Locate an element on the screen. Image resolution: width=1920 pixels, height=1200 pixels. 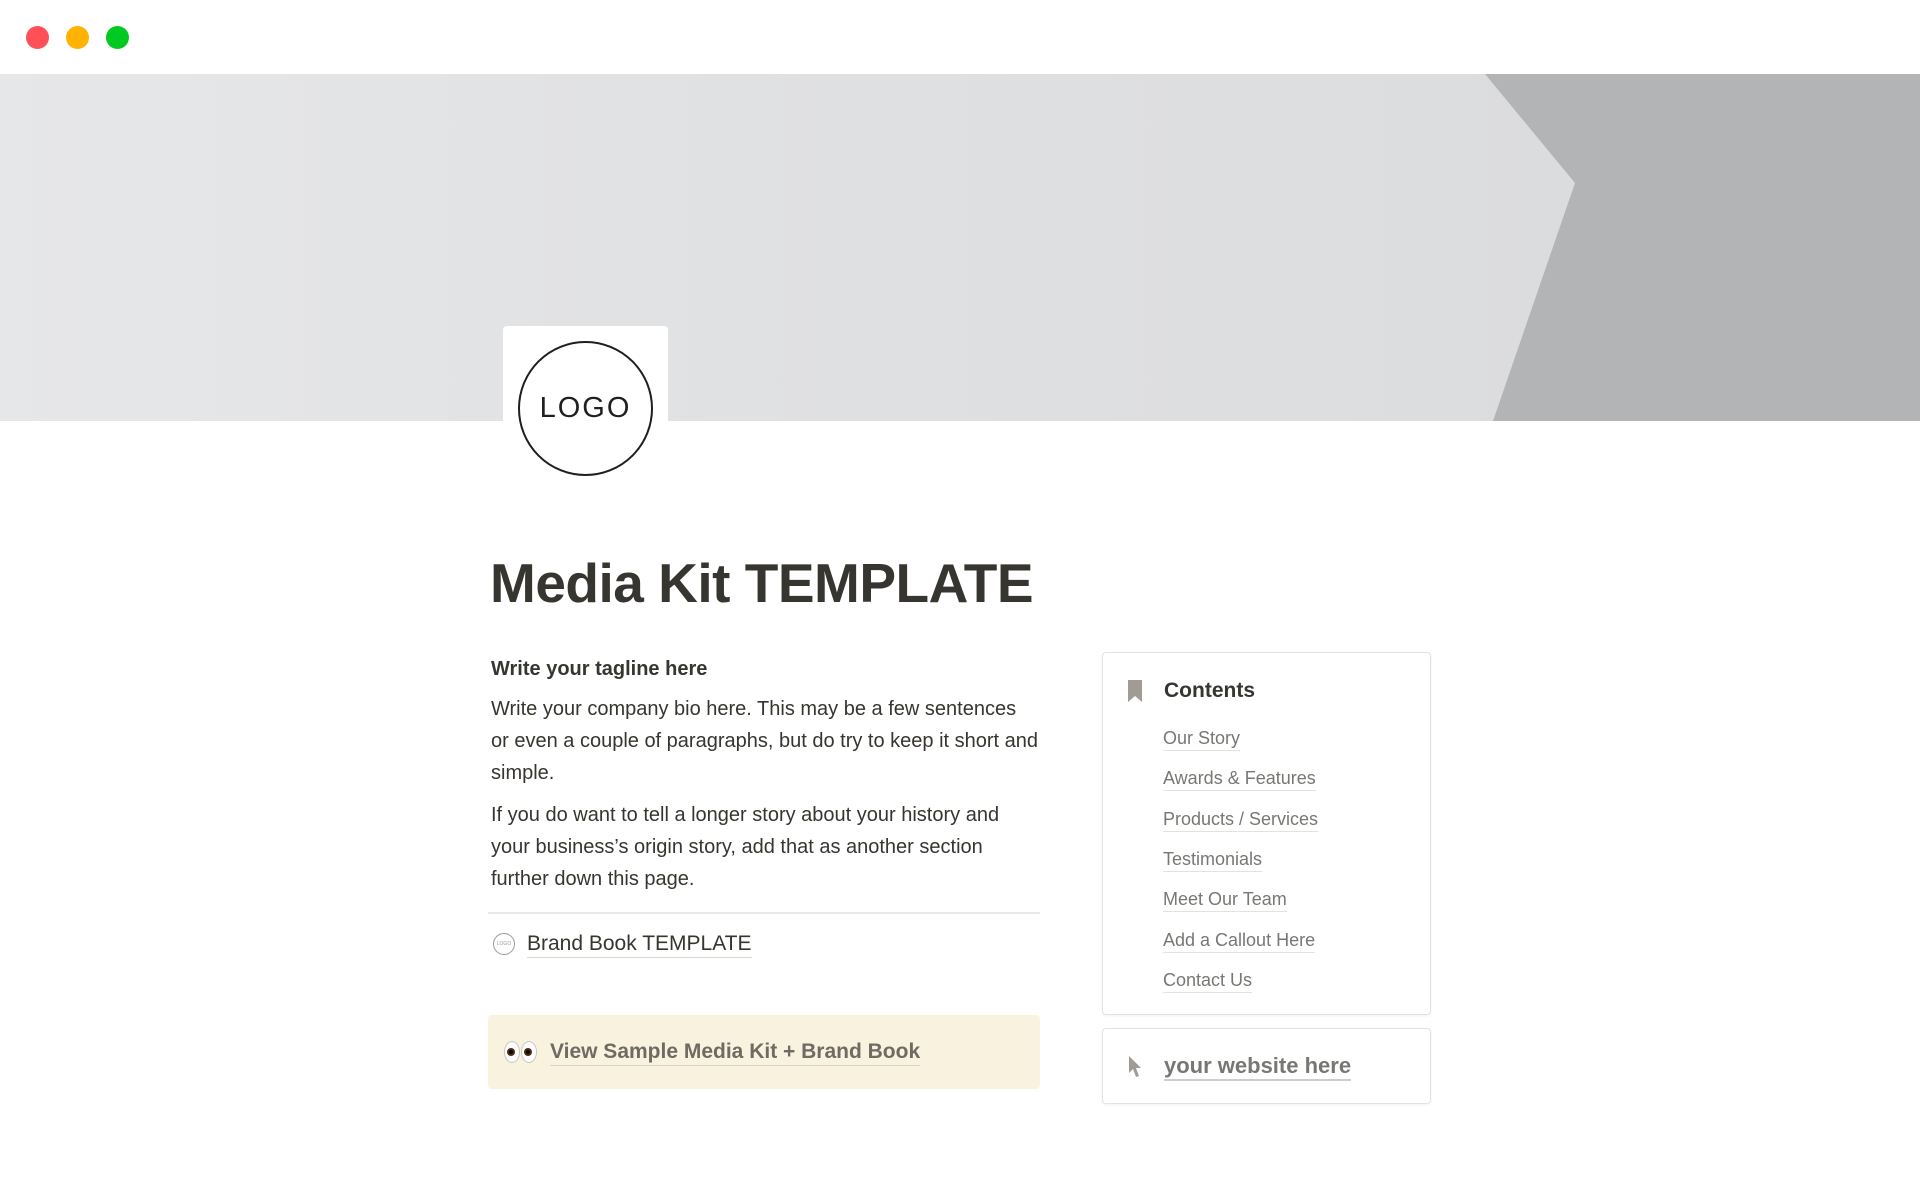
toc-link-products-services: Products / Services is located at coordinates (1241, 820).